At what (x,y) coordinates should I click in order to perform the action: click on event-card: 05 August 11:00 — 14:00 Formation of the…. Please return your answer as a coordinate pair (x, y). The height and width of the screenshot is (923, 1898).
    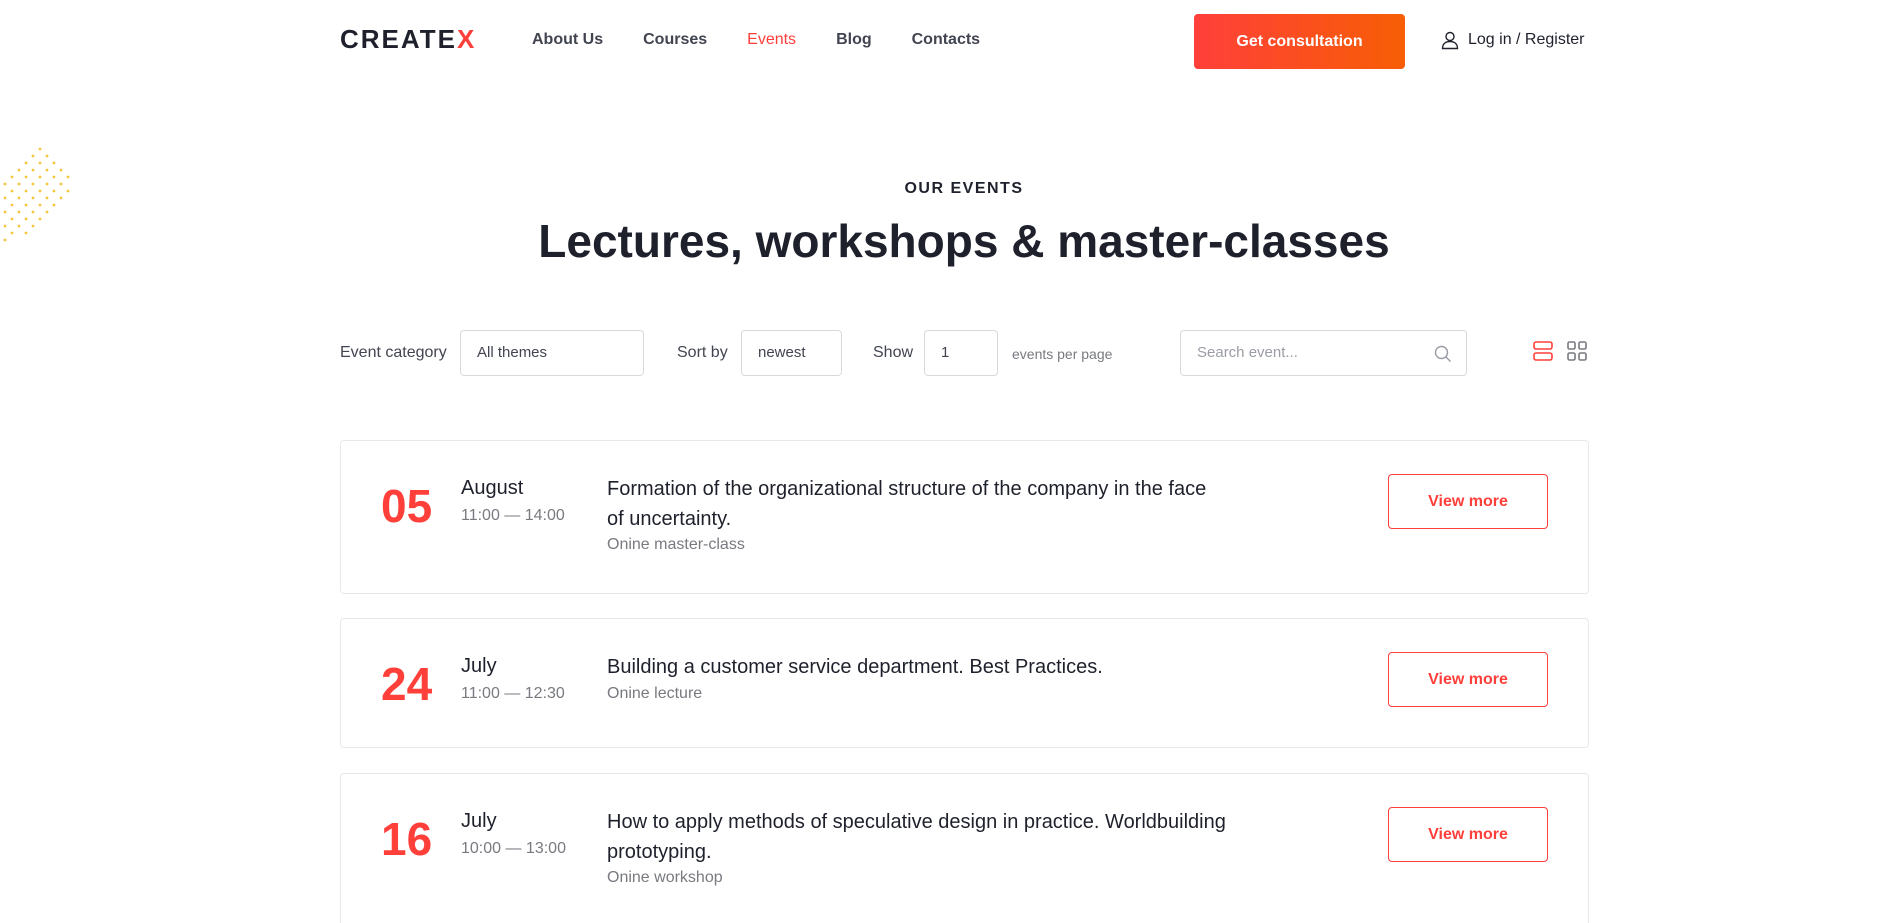
    Looking at the image, I should click on (964, 517).